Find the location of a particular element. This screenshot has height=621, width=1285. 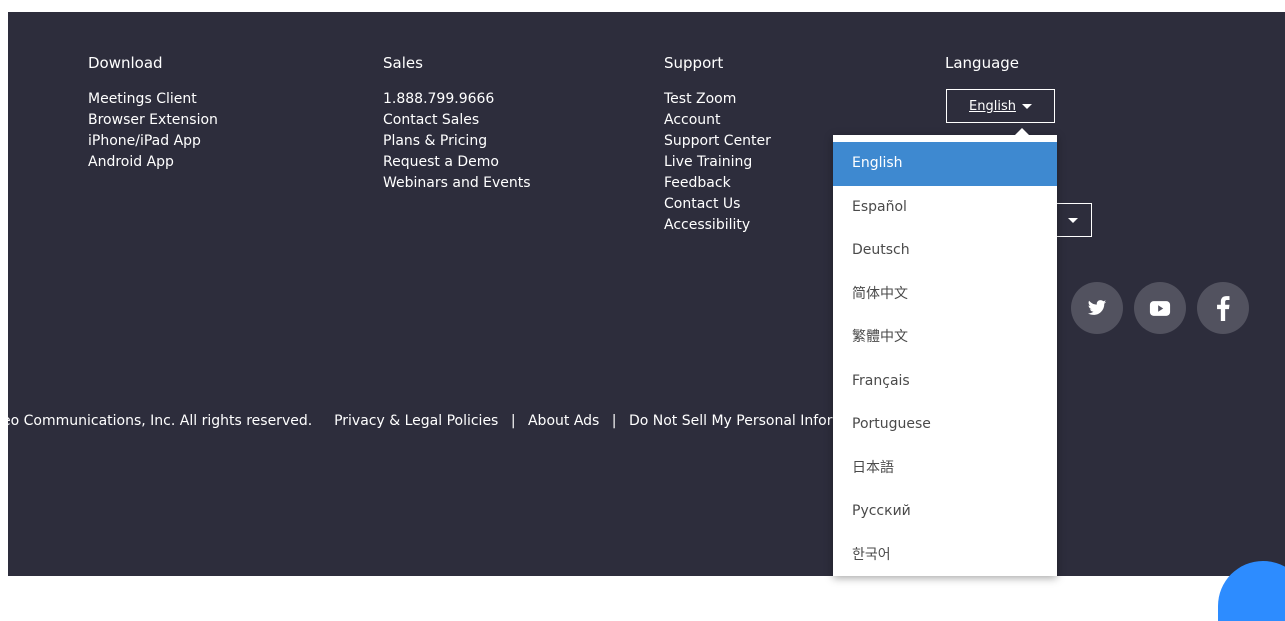

language-option: English is located at coordinates (945, 164).